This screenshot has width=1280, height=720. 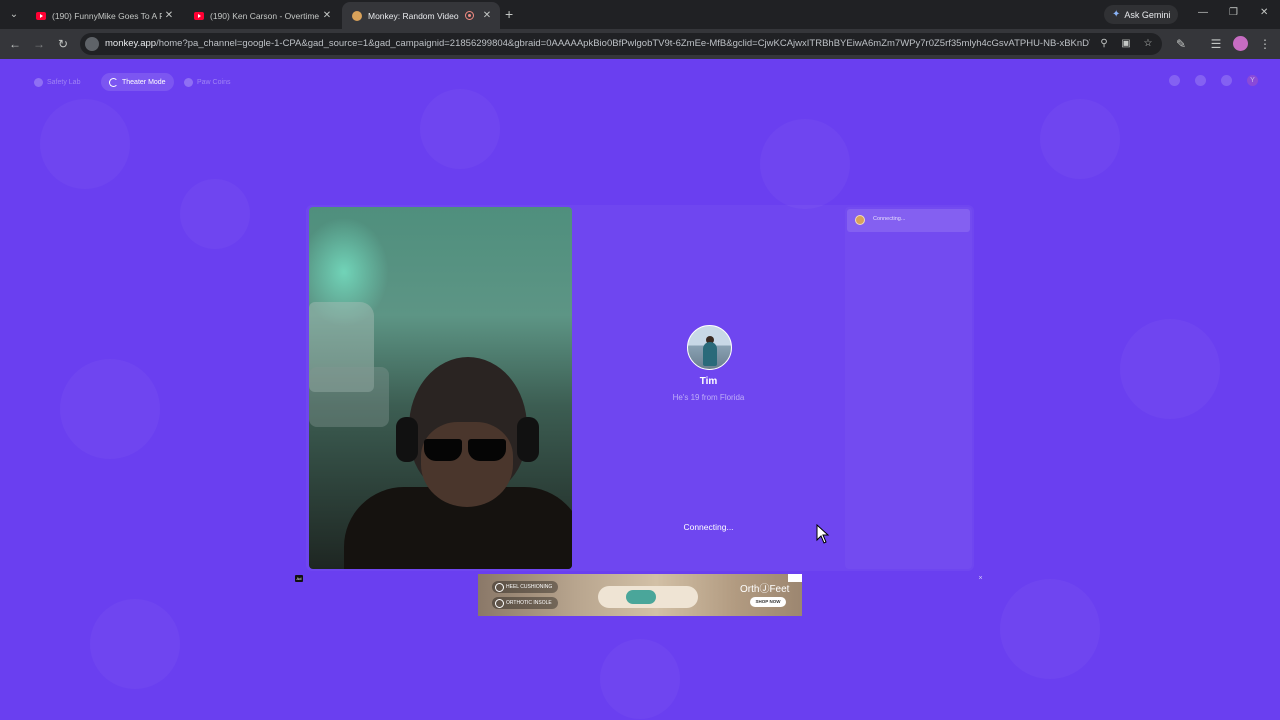 What do you see at coordinates (465, 450) in the screenshot?
I see `sunglasses` at bounding box center [465, 450].